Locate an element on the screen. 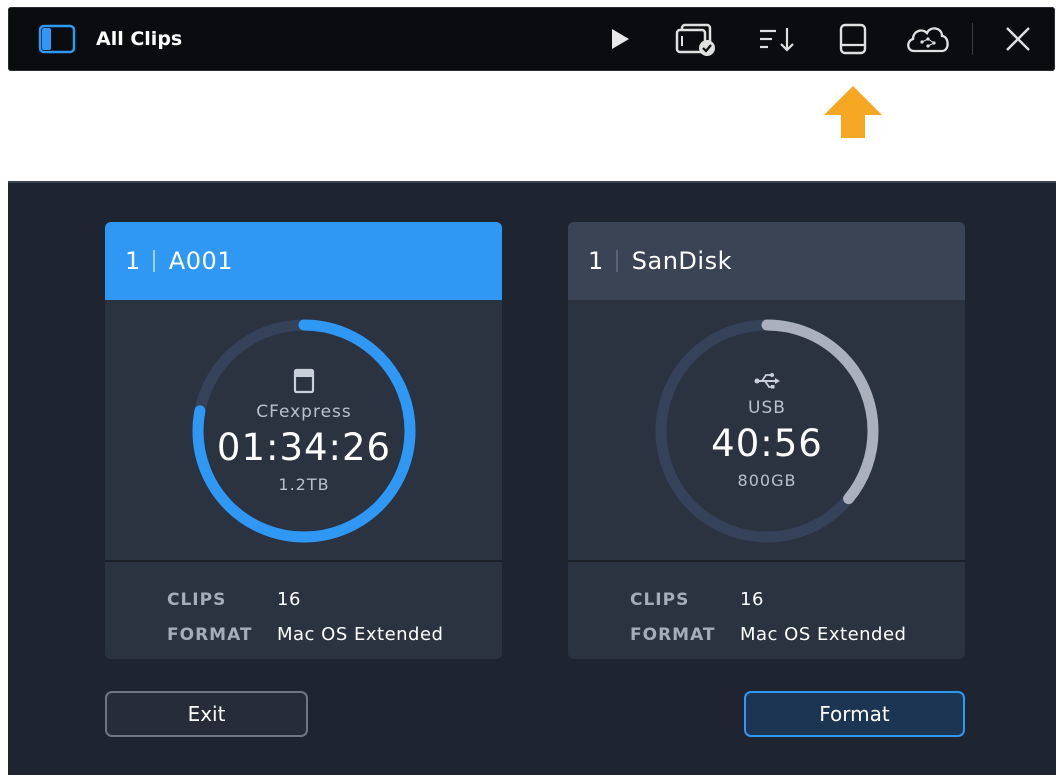  toolbar-divider is located at coordinates (972, 39).